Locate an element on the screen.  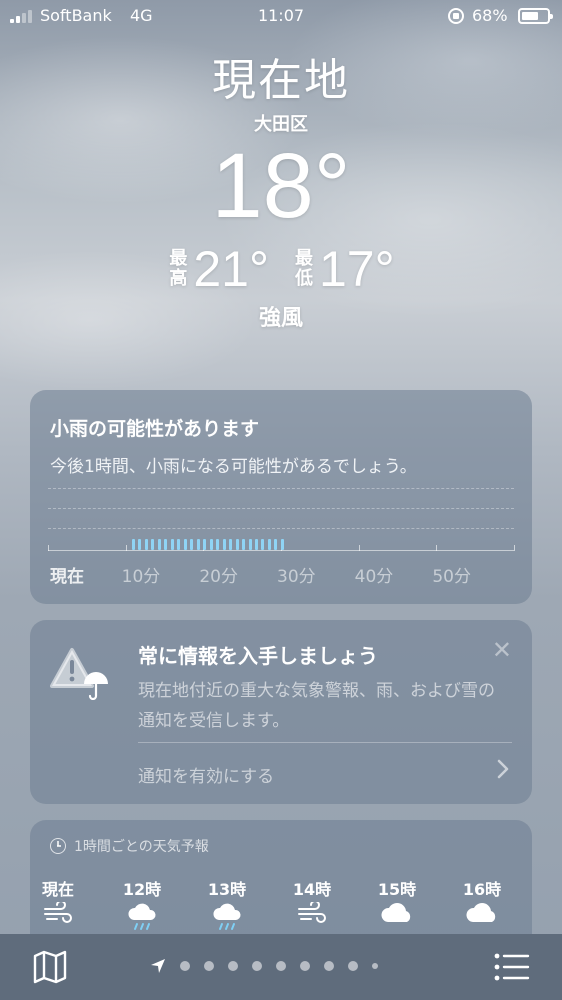
current-temperature: 18° is located at coordinates (281, 186).